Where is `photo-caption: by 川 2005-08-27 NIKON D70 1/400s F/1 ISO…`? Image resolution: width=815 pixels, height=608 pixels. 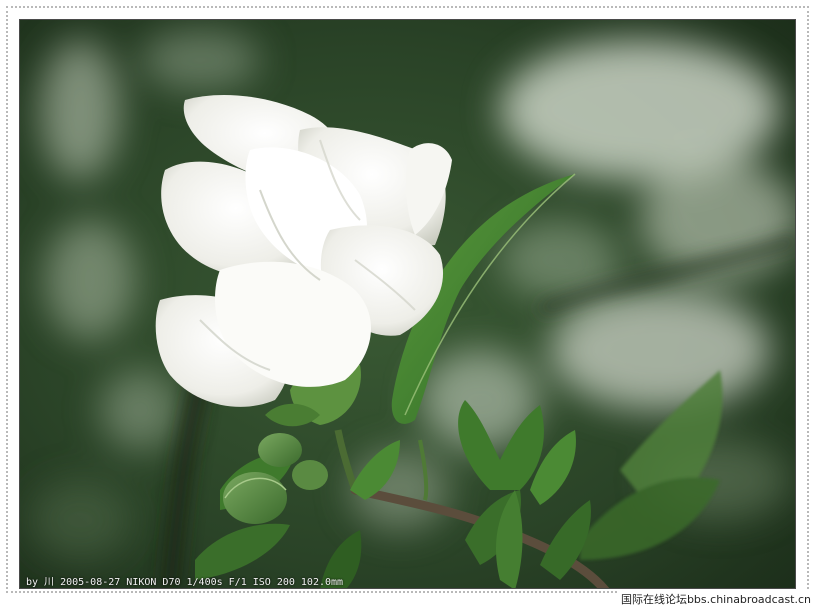
photo-caption: by 川 2005-08-27 NIKON D70 1/400s F/1 ISO… is located at coordinates (185, 582).